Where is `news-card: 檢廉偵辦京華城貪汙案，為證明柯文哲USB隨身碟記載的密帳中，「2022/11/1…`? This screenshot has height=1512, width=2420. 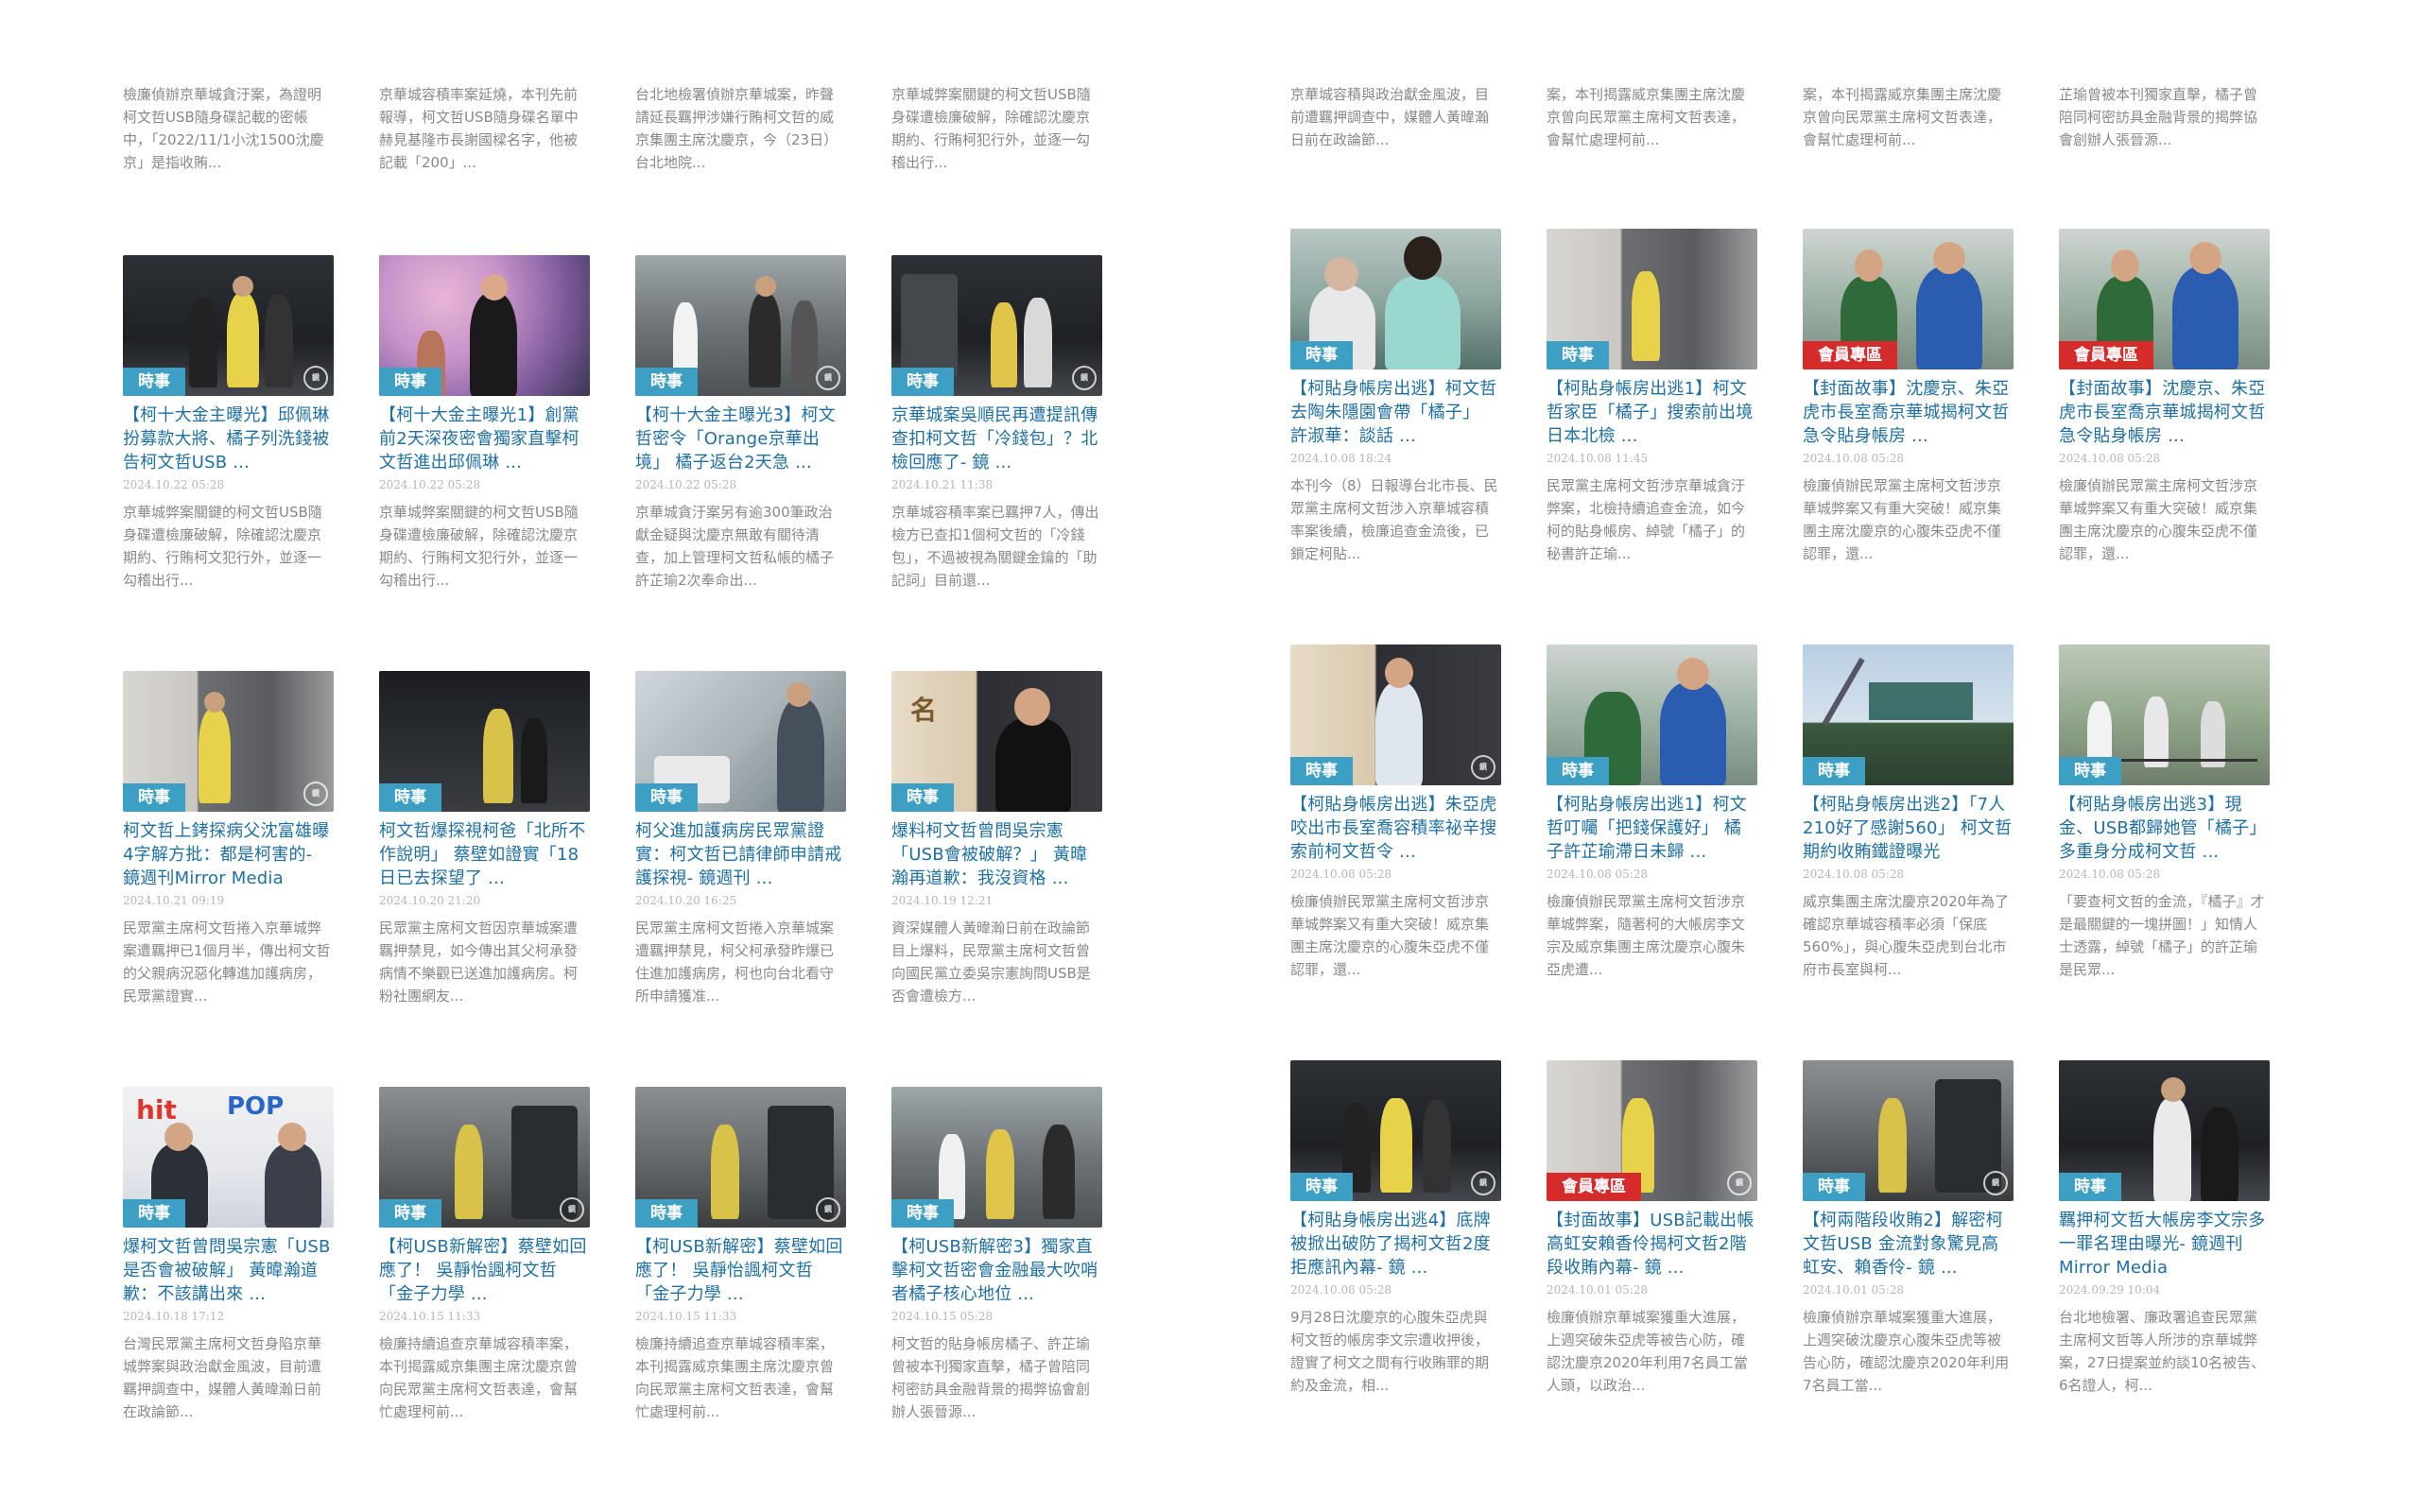 news-card: 檢廉偵辦京華城貪汙案，為證明柯文哲USB隨身碟記載的密帳中，「2022/11/1… is located at coordinates (228, 128).